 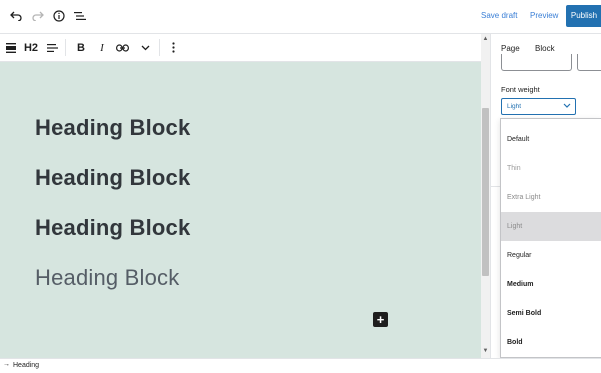 I want to click on preview-button: Preview, so click(x=544, y=15).